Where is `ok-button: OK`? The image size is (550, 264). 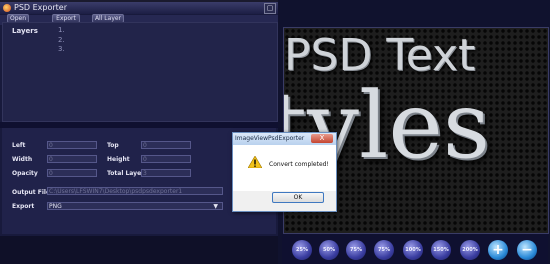
ok-button: OK is located at coordinates (298, 197).